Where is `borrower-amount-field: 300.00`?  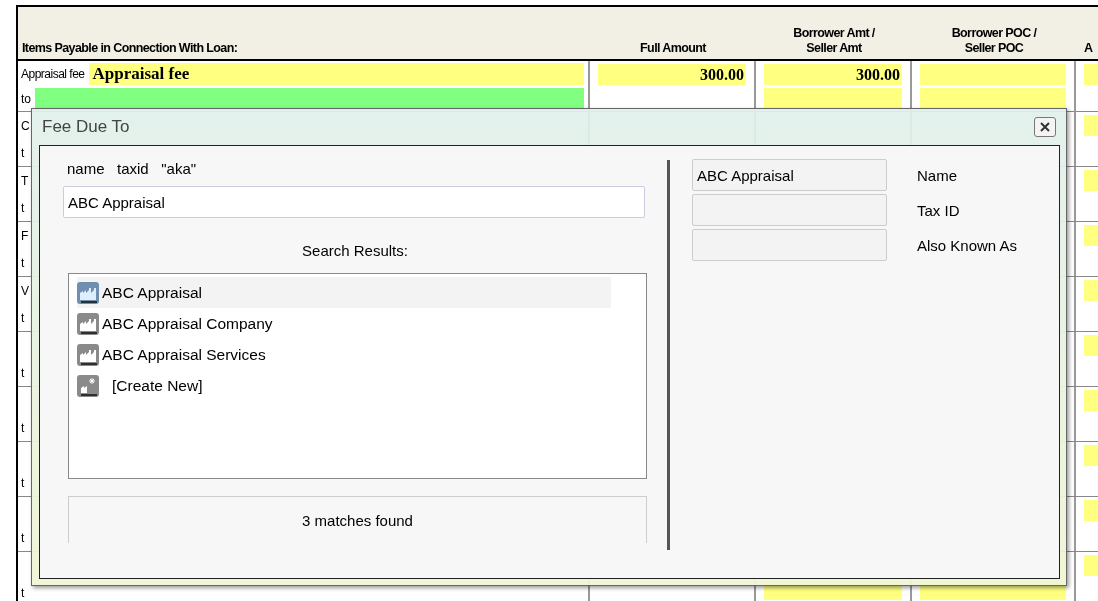
borrower-amount-field: 300.00 is located at coordinates (833, 74).